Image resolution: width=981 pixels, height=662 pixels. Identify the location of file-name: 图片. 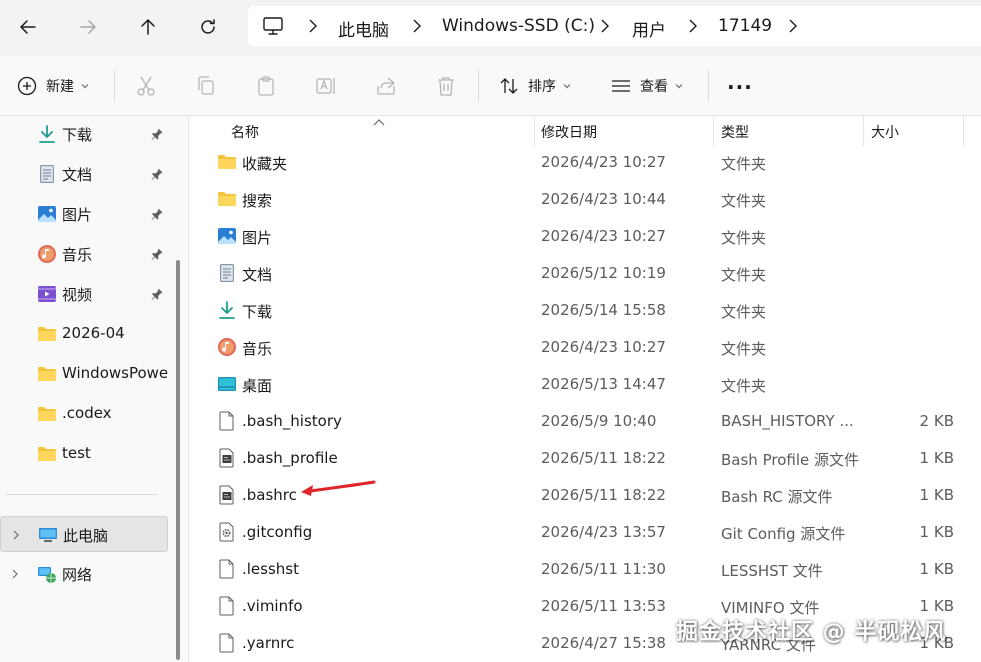
(257, 238).